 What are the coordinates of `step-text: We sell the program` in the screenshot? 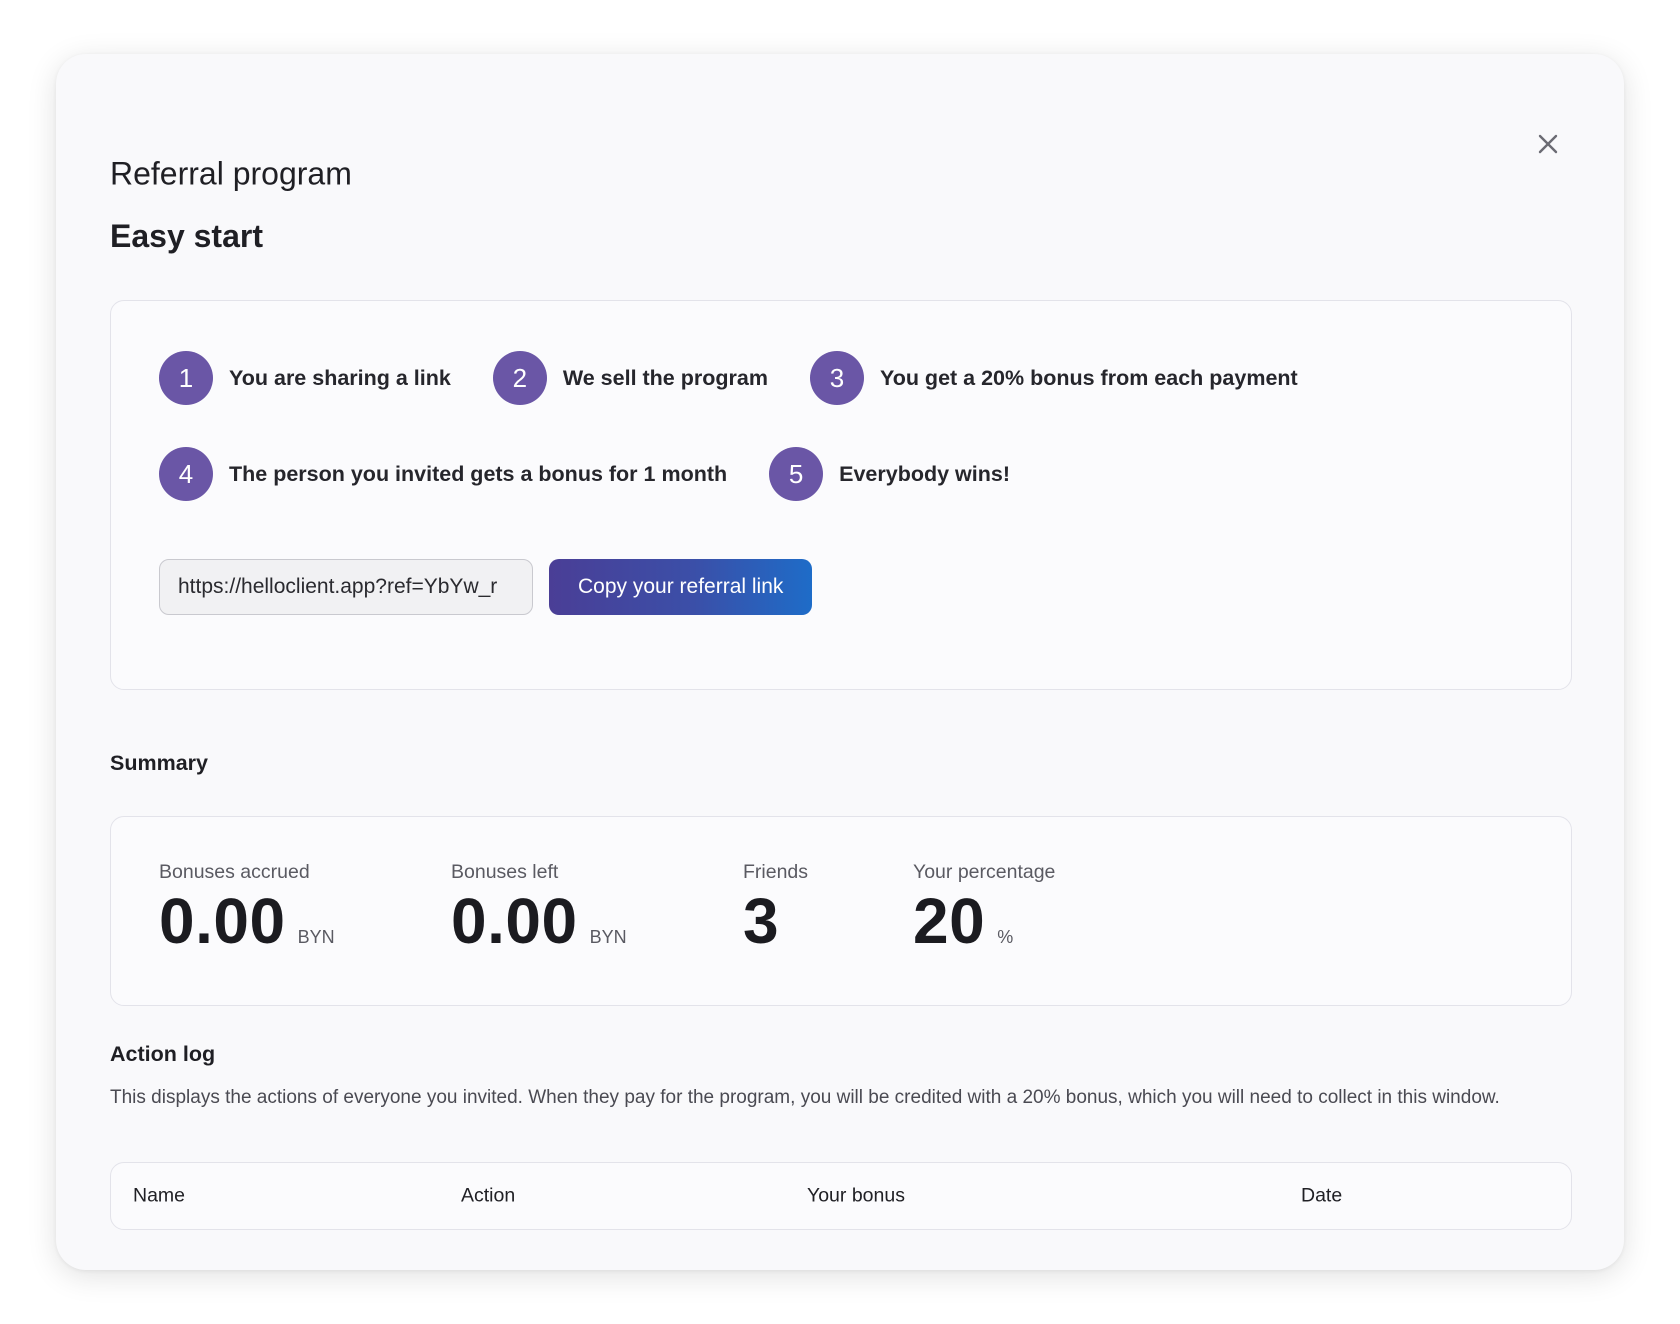 It's located at (665, 377).